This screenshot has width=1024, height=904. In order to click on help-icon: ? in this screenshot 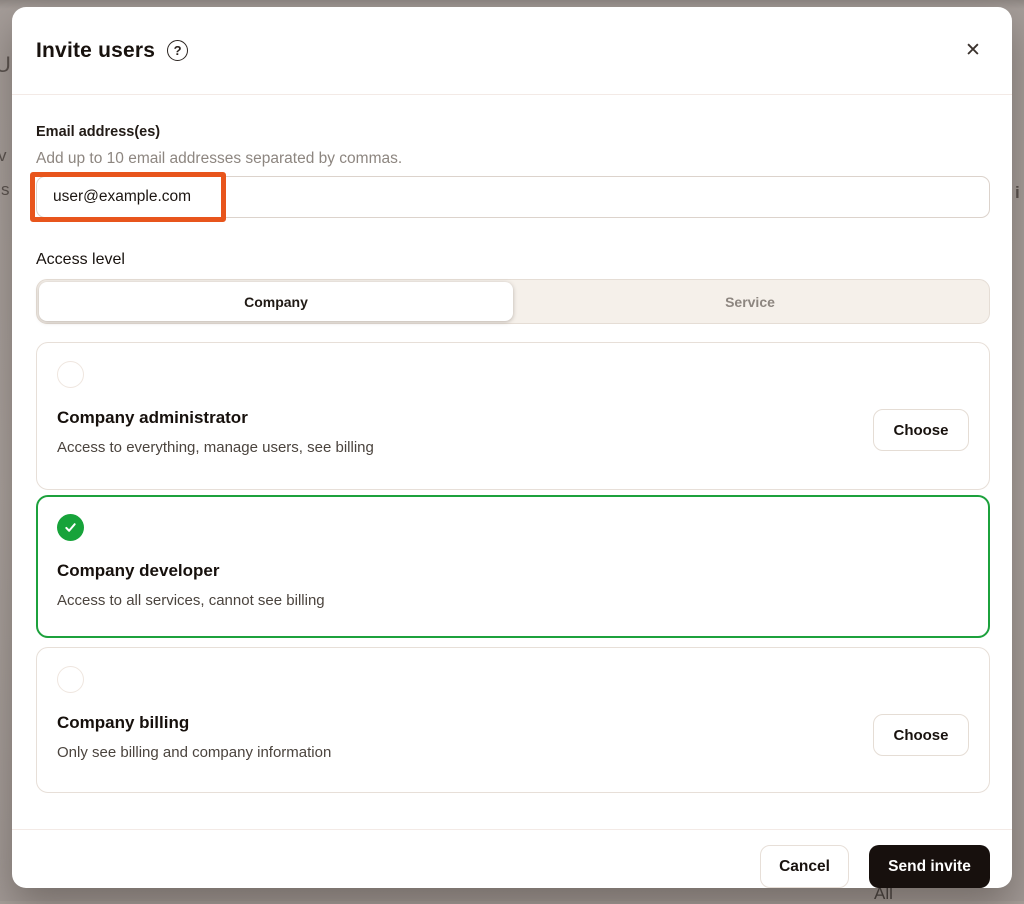, I will do `click(178, 50)`.